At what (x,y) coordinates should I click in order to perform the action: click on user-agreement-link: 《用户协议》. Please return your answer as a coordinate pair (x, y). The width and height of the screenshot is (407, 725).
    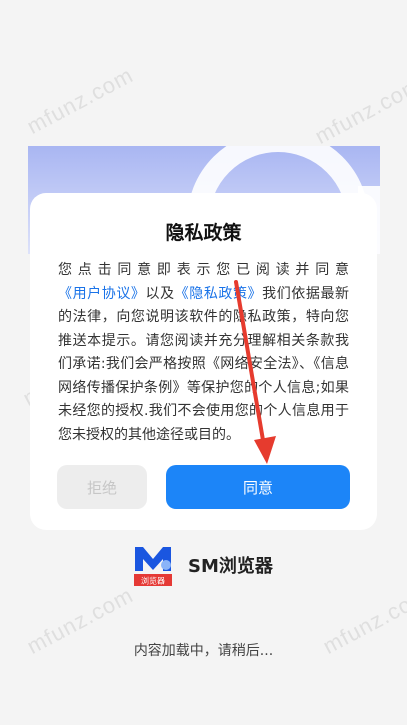
    Looking at the image, I should click on (101, 294).